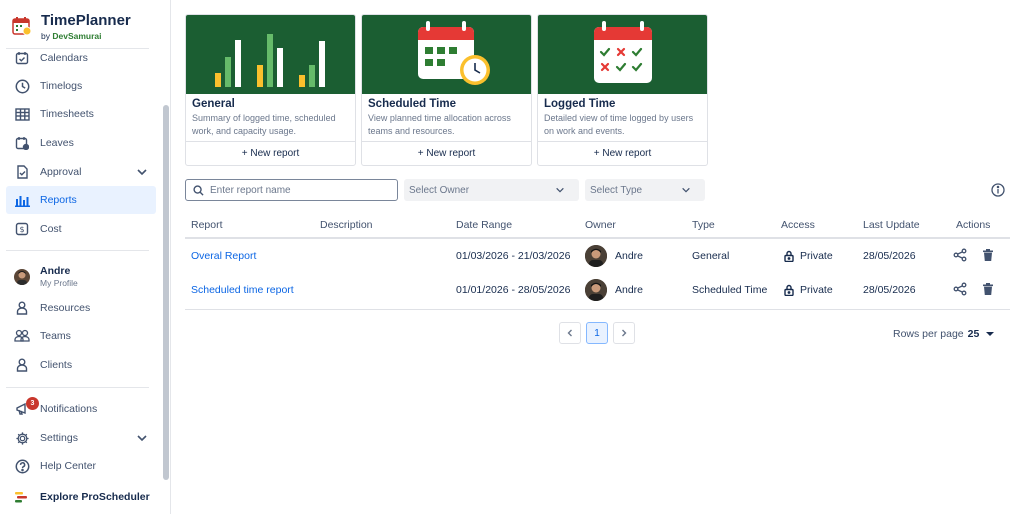 The height and width of the screenshot is (514, 1024). What do you see at coordinates (454, 53) in the screenshot?
I see `calendar-clock-illustration-icon` at bounding box center [454, 53].